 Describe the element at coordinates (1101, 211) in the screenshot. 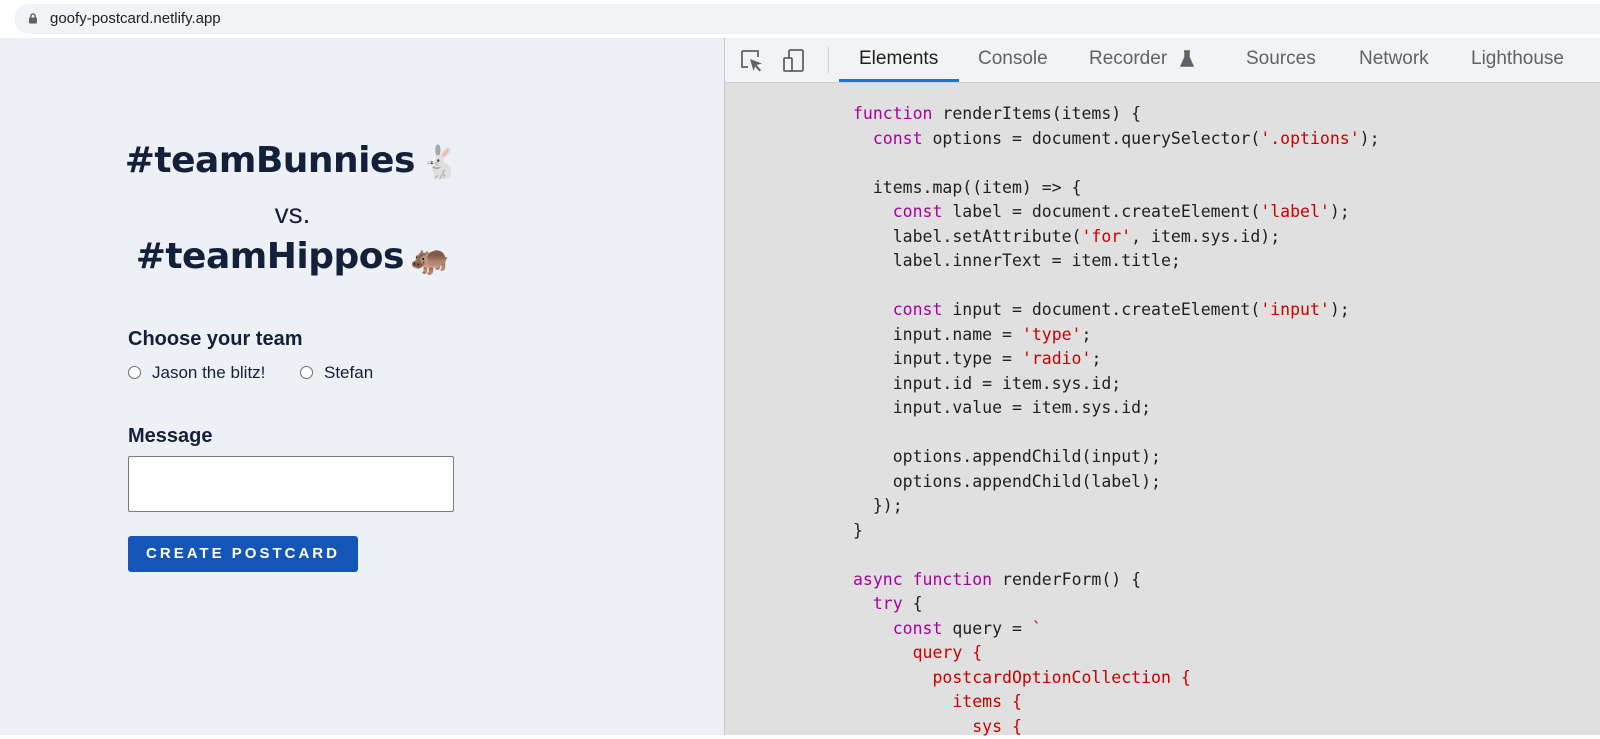

I see `code-text: label = document.createElement(` at that location.